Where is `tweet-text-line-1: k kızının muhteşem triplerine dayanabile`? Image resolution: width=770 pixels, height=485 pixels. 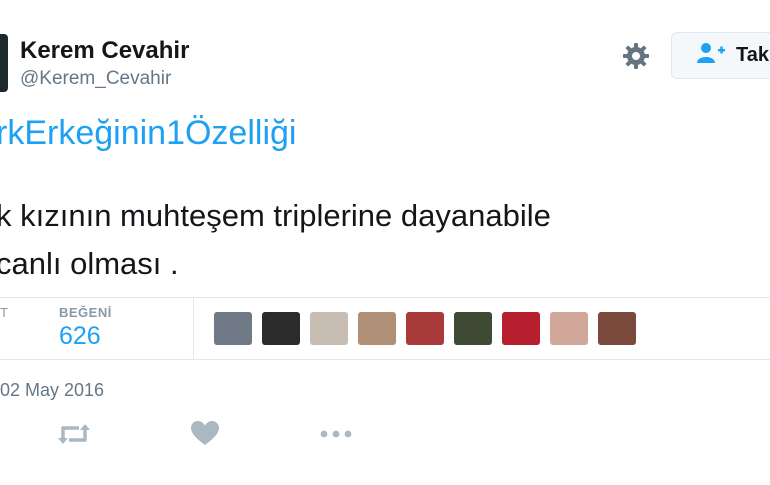 tweet-text-line-1: k kızının muhteşem triplerine dayanabile is located at coordinates (275, 215).